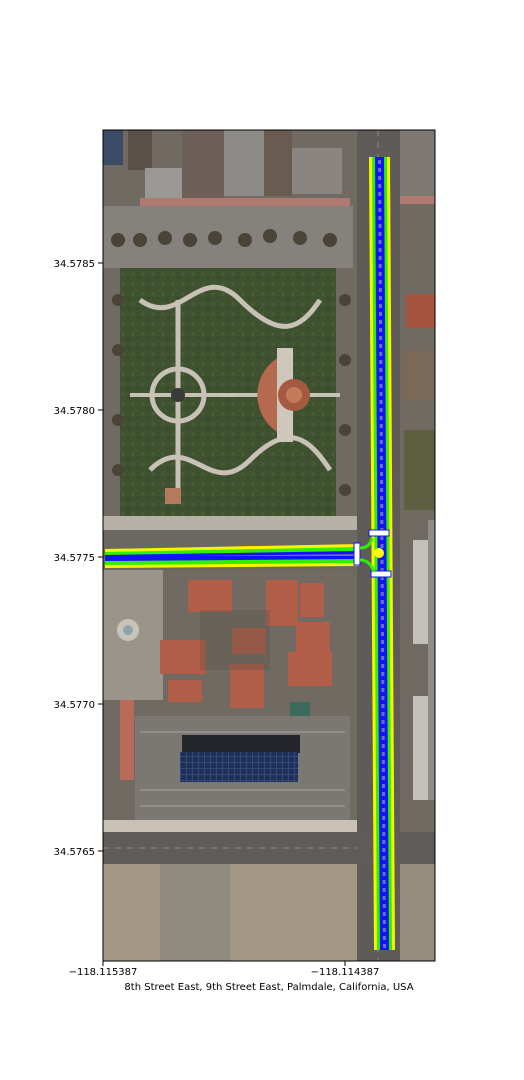 The height and width of the screenshot is (1080, 524). I want to click on y-axis: 34.5785 34.5780 34.5775 34.5770 34.5765, so click(78, 558).